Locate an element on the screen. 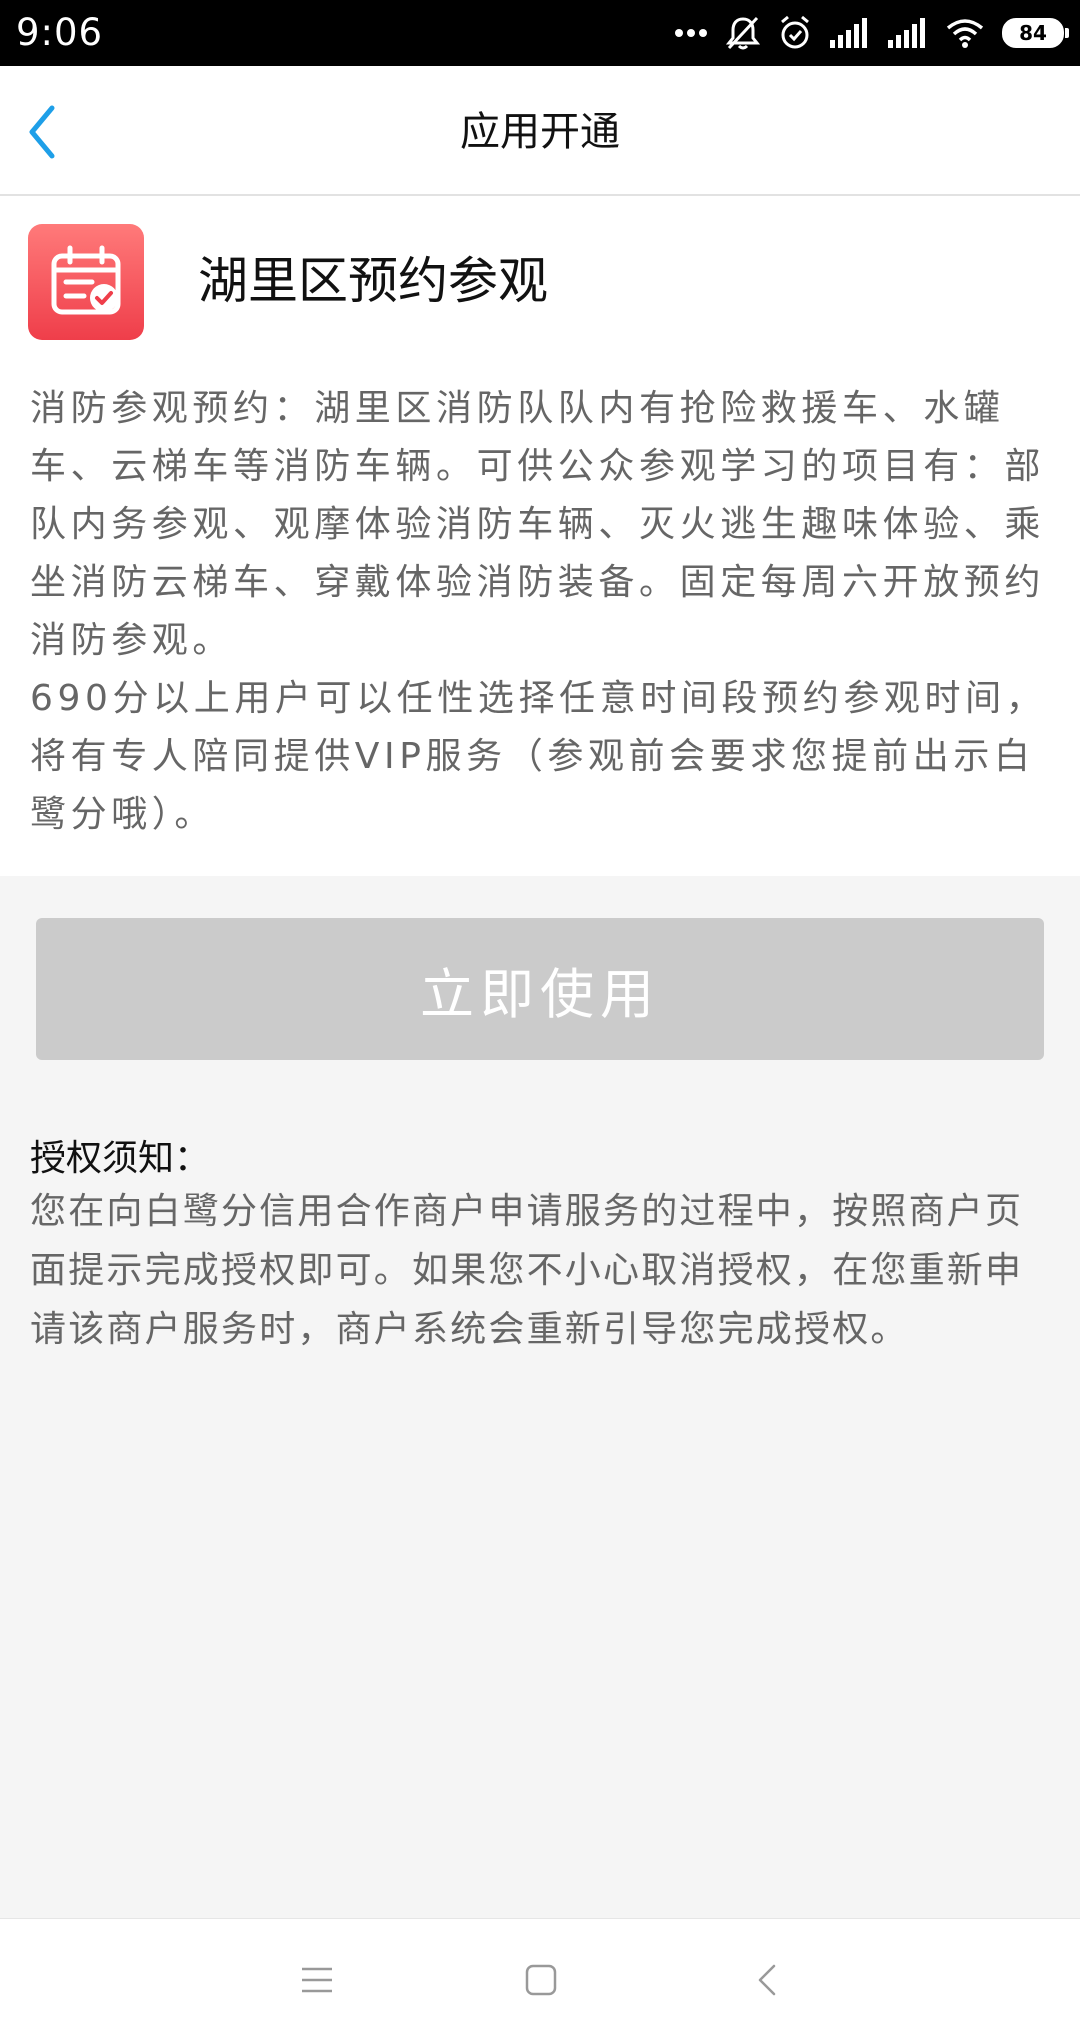 This screenshot has height=2041, width=1080. back-chevron-icon is located at coordinates (767, 1980).